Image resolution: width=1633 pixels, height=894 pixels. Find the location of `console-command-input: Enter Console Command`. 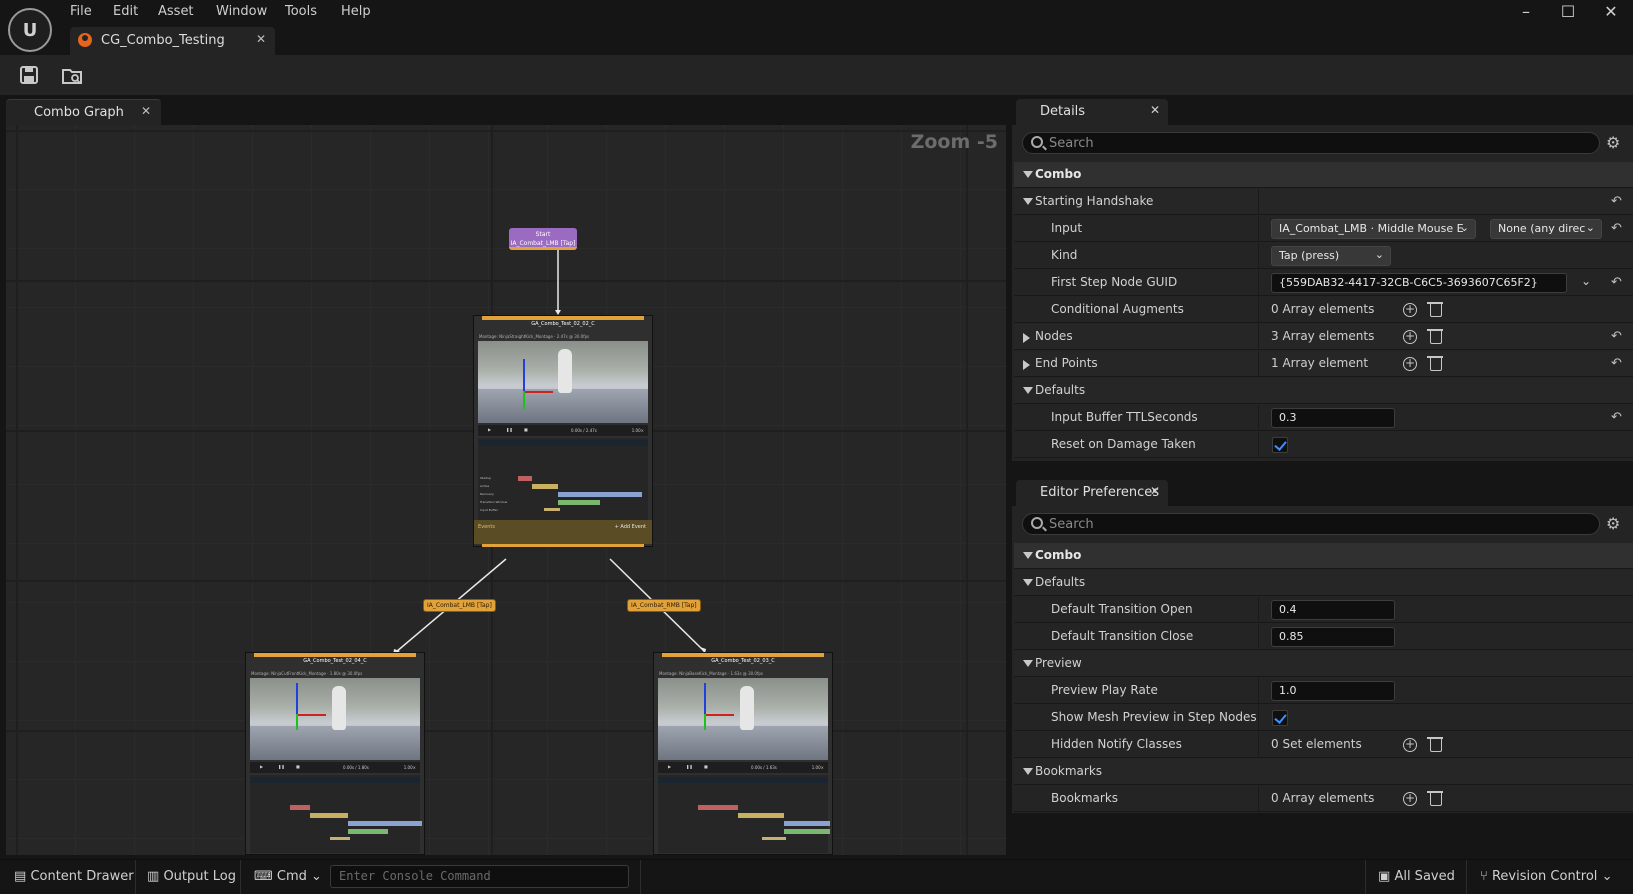

console-command-input: Enter Console Command is located at coordinates (479, 876).